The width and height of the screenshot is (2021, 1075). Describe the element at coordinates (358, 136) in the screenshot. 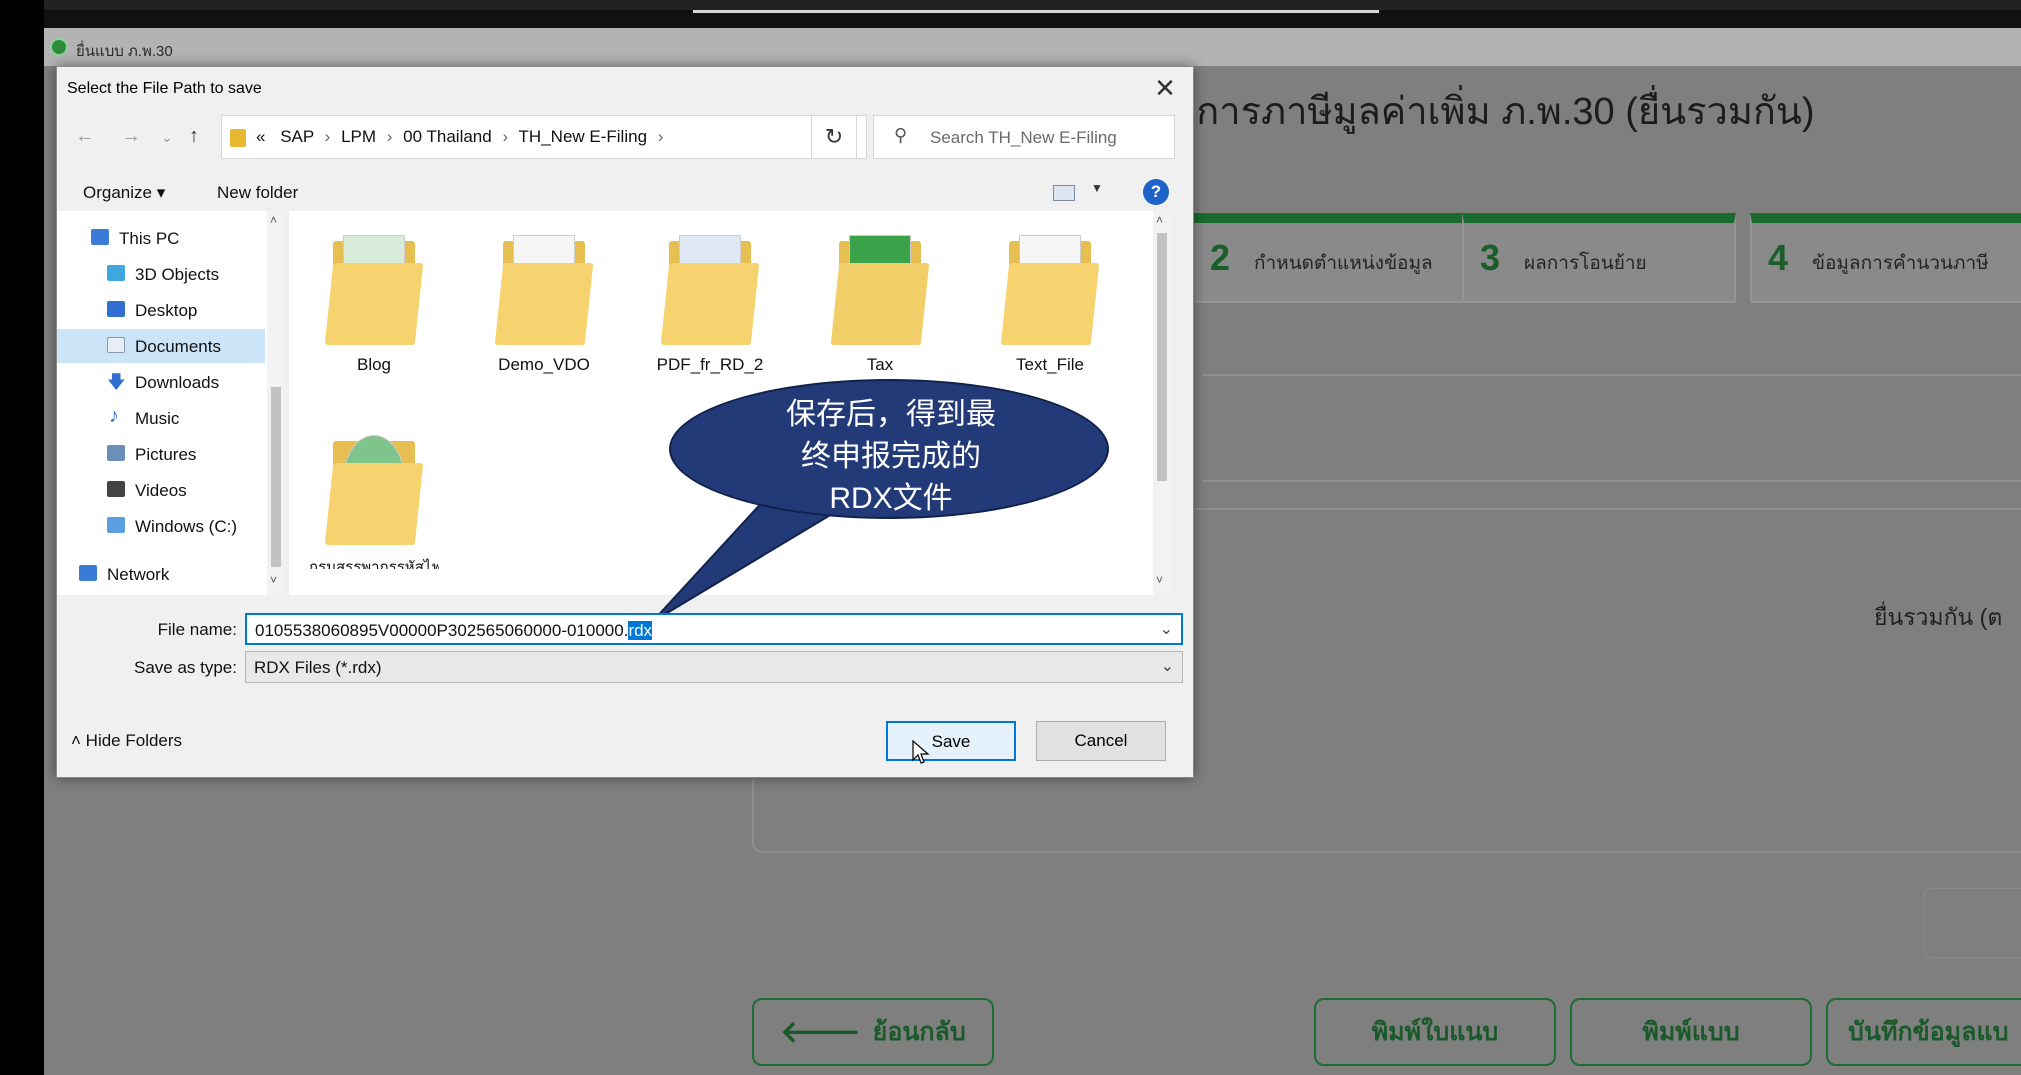

I see `breadcrumb-item: LPM` at that location.